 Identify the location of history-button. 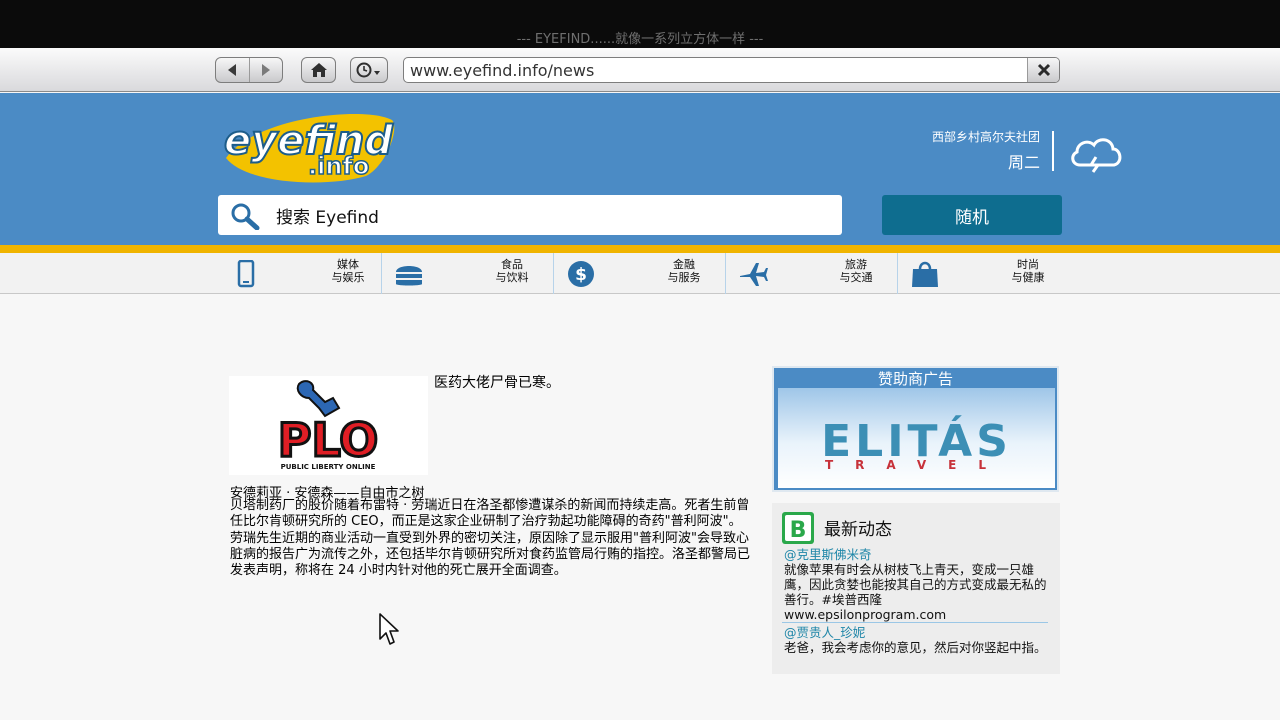
(369, 70).